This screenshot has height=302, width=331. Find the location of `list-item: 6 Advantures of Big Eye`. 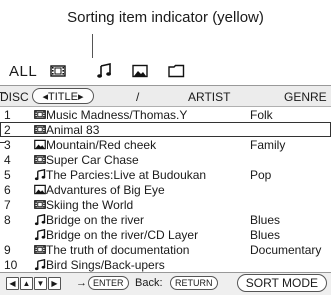

list-item: 6 Advantures of Big Eye is located at coordinates (165, 189).